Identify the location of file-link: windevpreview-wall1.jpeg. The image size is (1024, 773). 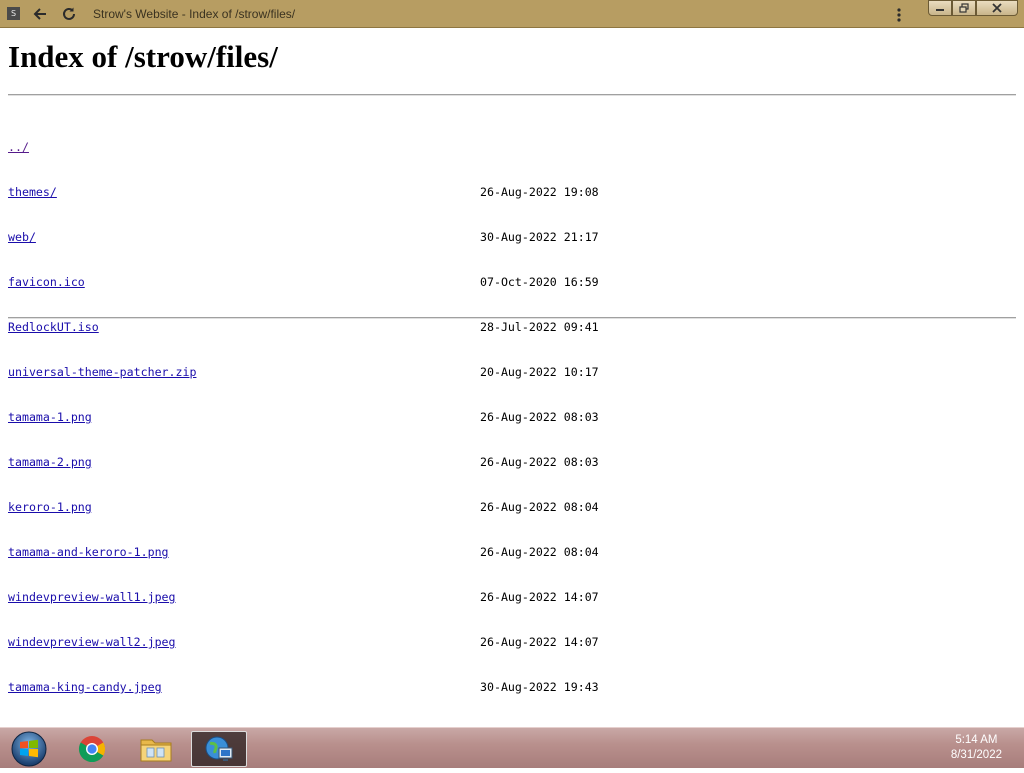
(92, 597).